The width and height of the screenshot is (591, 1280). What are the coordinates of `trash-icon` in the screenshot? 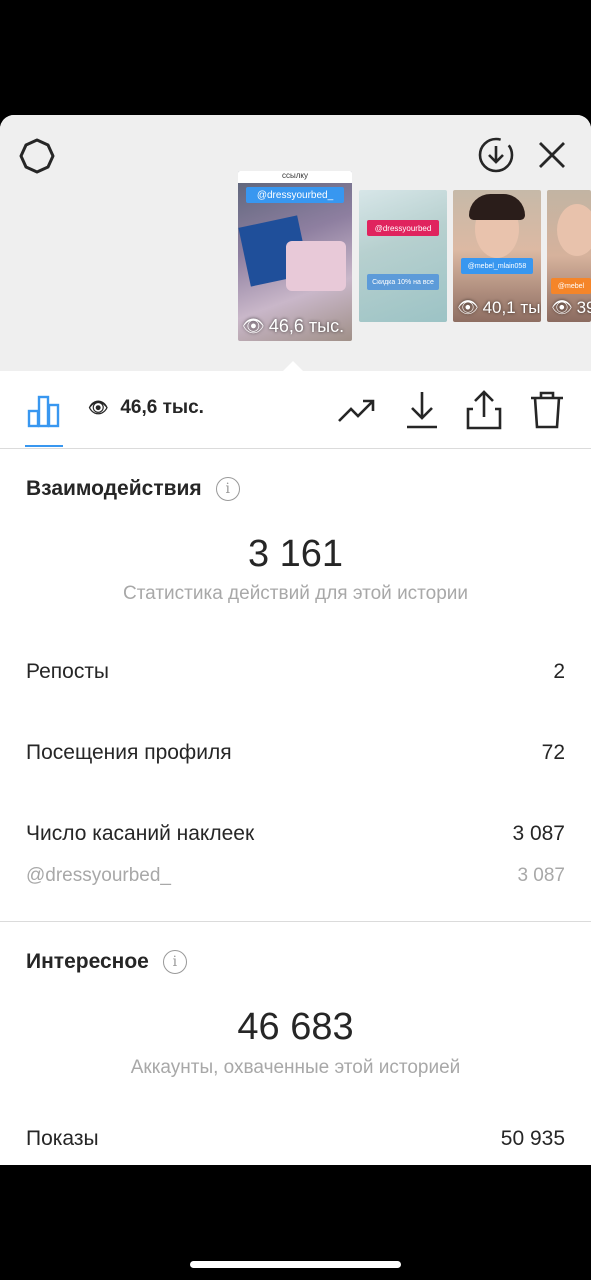 It's located at (547, 410).